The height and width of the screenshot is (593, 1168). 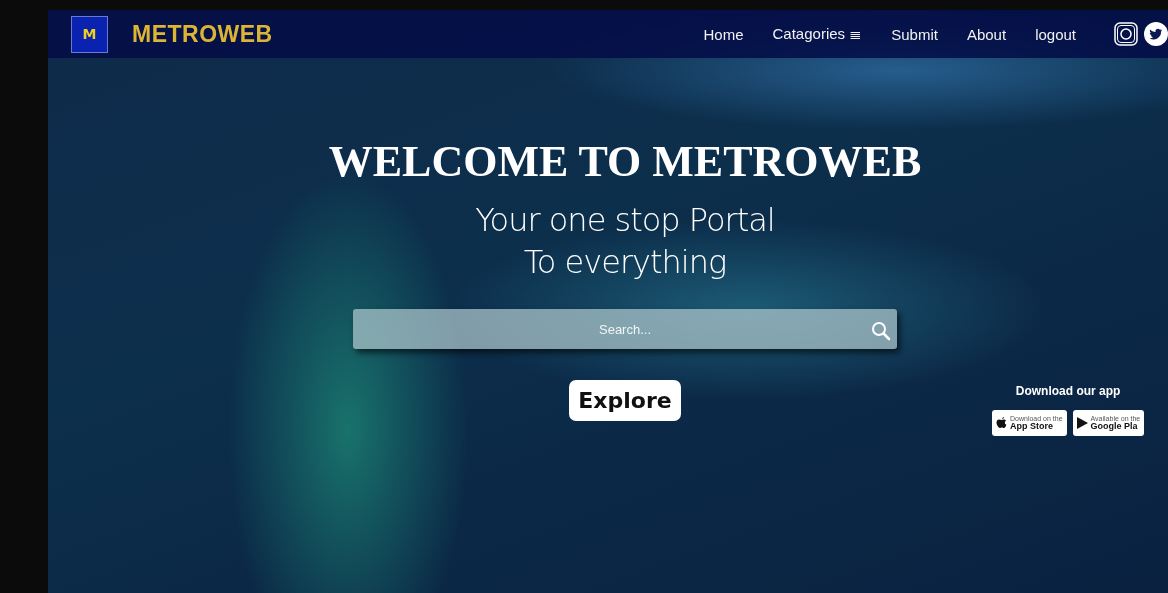 I want to click on explore-button: Explore, so click(x=625, y=400).